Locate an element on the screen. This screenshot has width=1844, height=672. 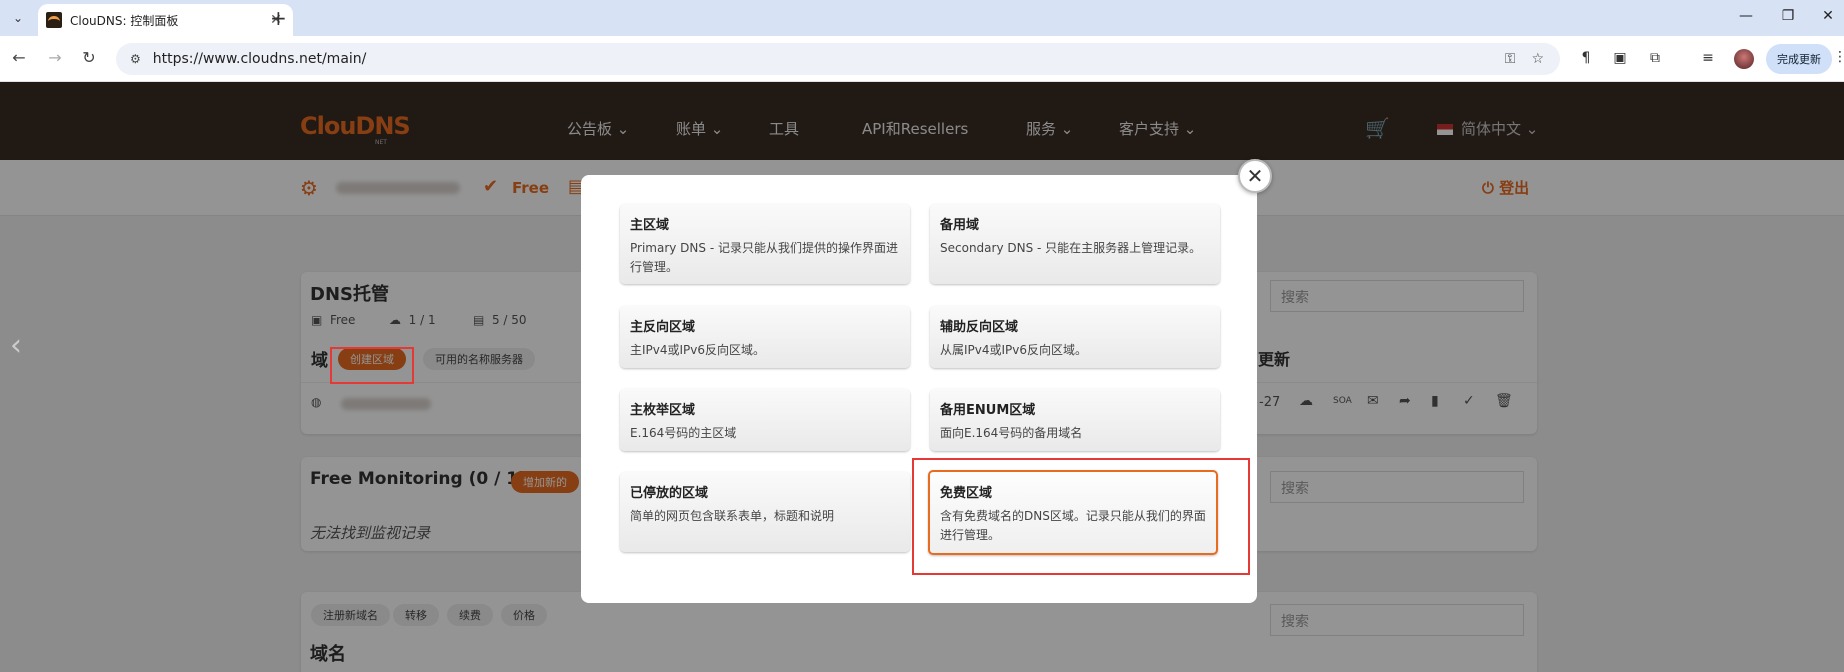
option-parked-zone: 已停放的区域 简单的网页包含联系表单，标题和说明 is located at coordinates (765, 512).